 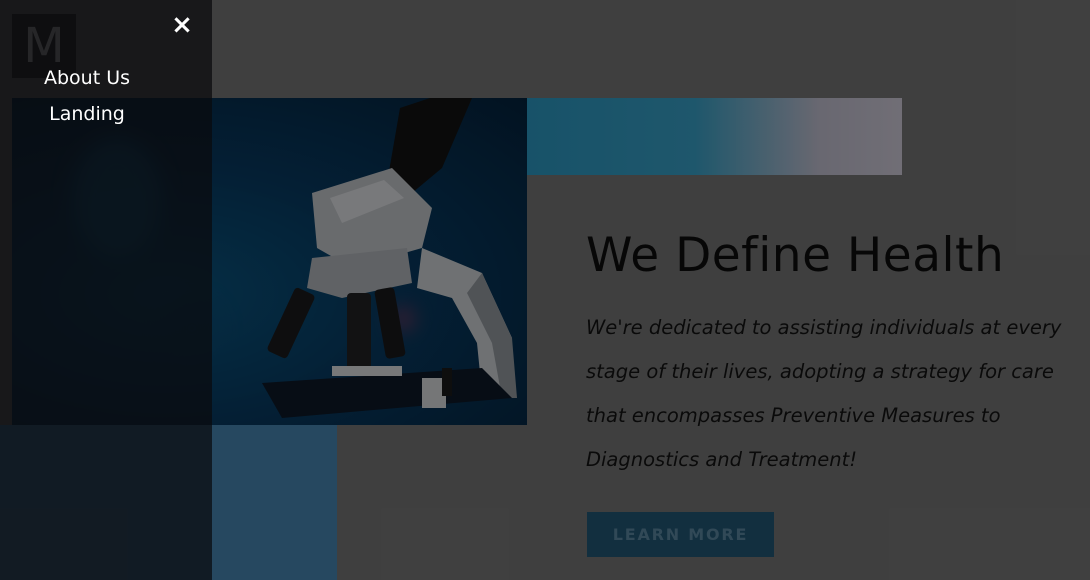 I want to click on nav-link-landing: Landing, so click(x=87, y=114).